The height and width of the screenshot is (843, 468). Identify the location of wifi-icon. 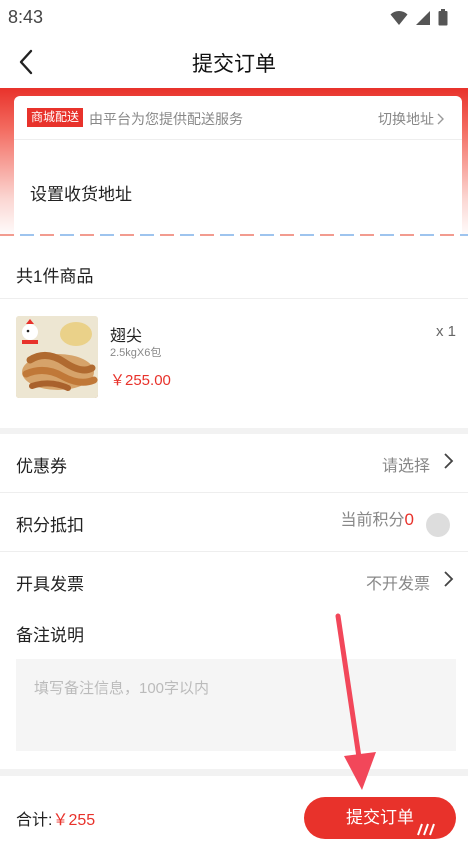
(399, 17).